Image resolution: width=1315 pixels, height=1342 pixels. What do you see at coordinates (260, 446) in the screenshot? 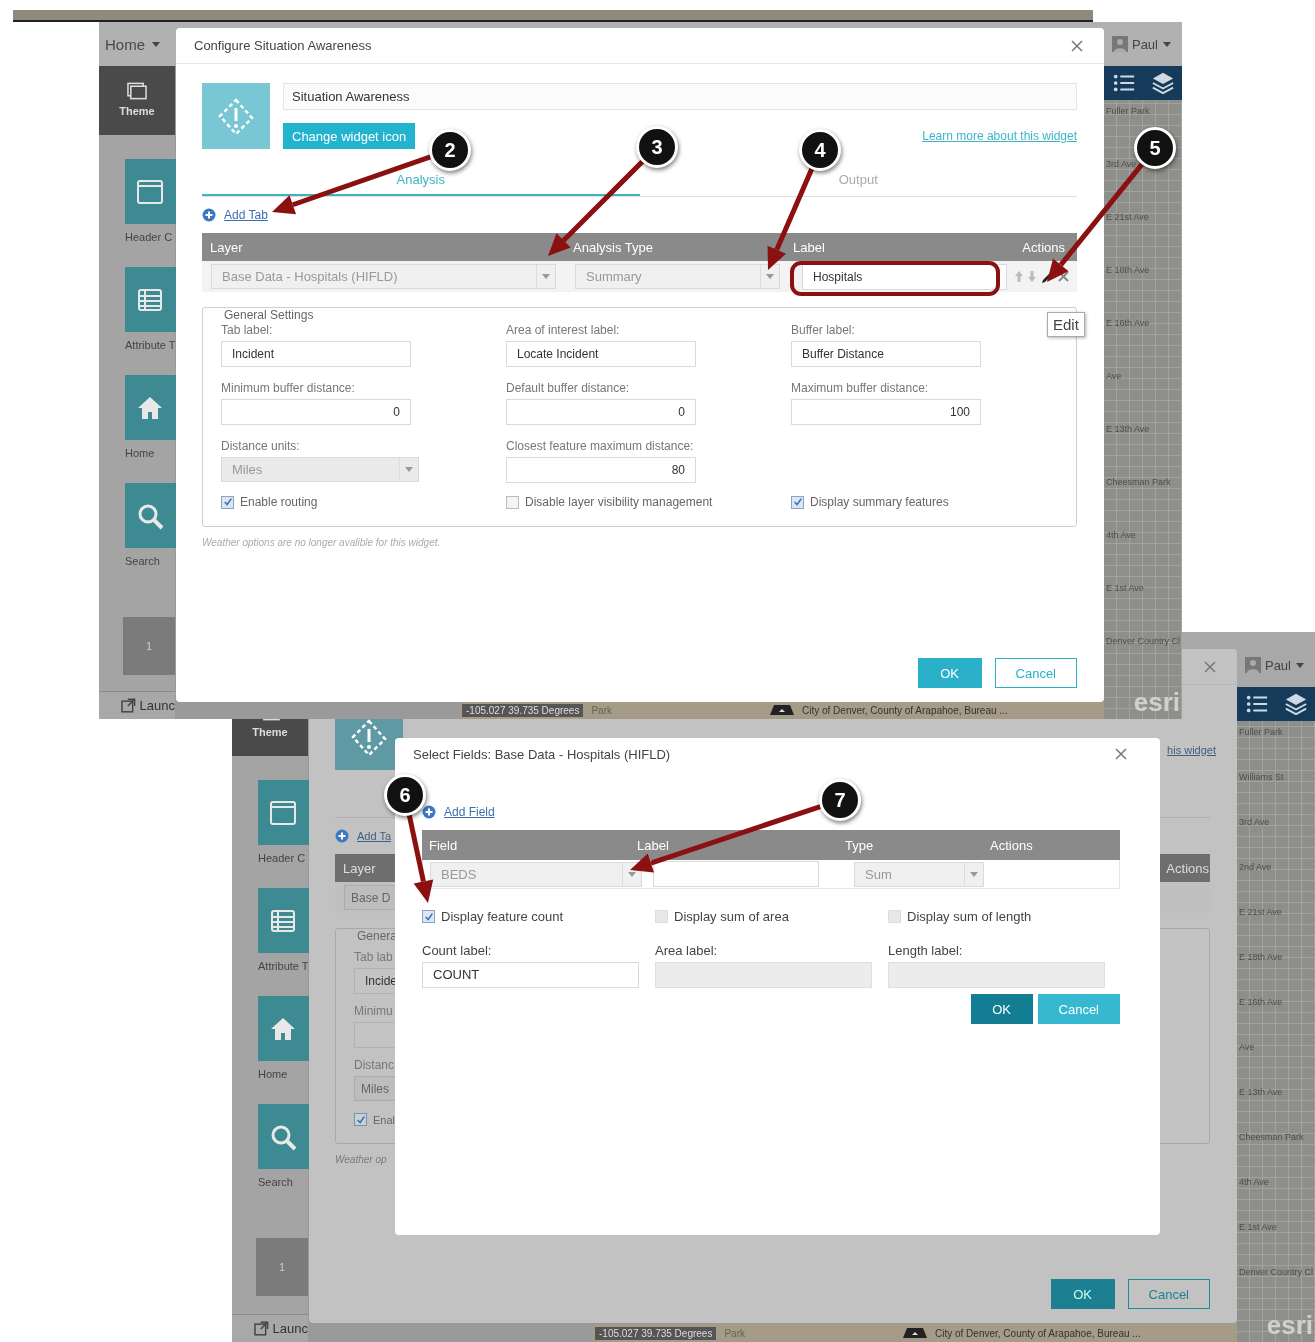
I see `field-label: Distance units:` at bounding box center [260, 446].